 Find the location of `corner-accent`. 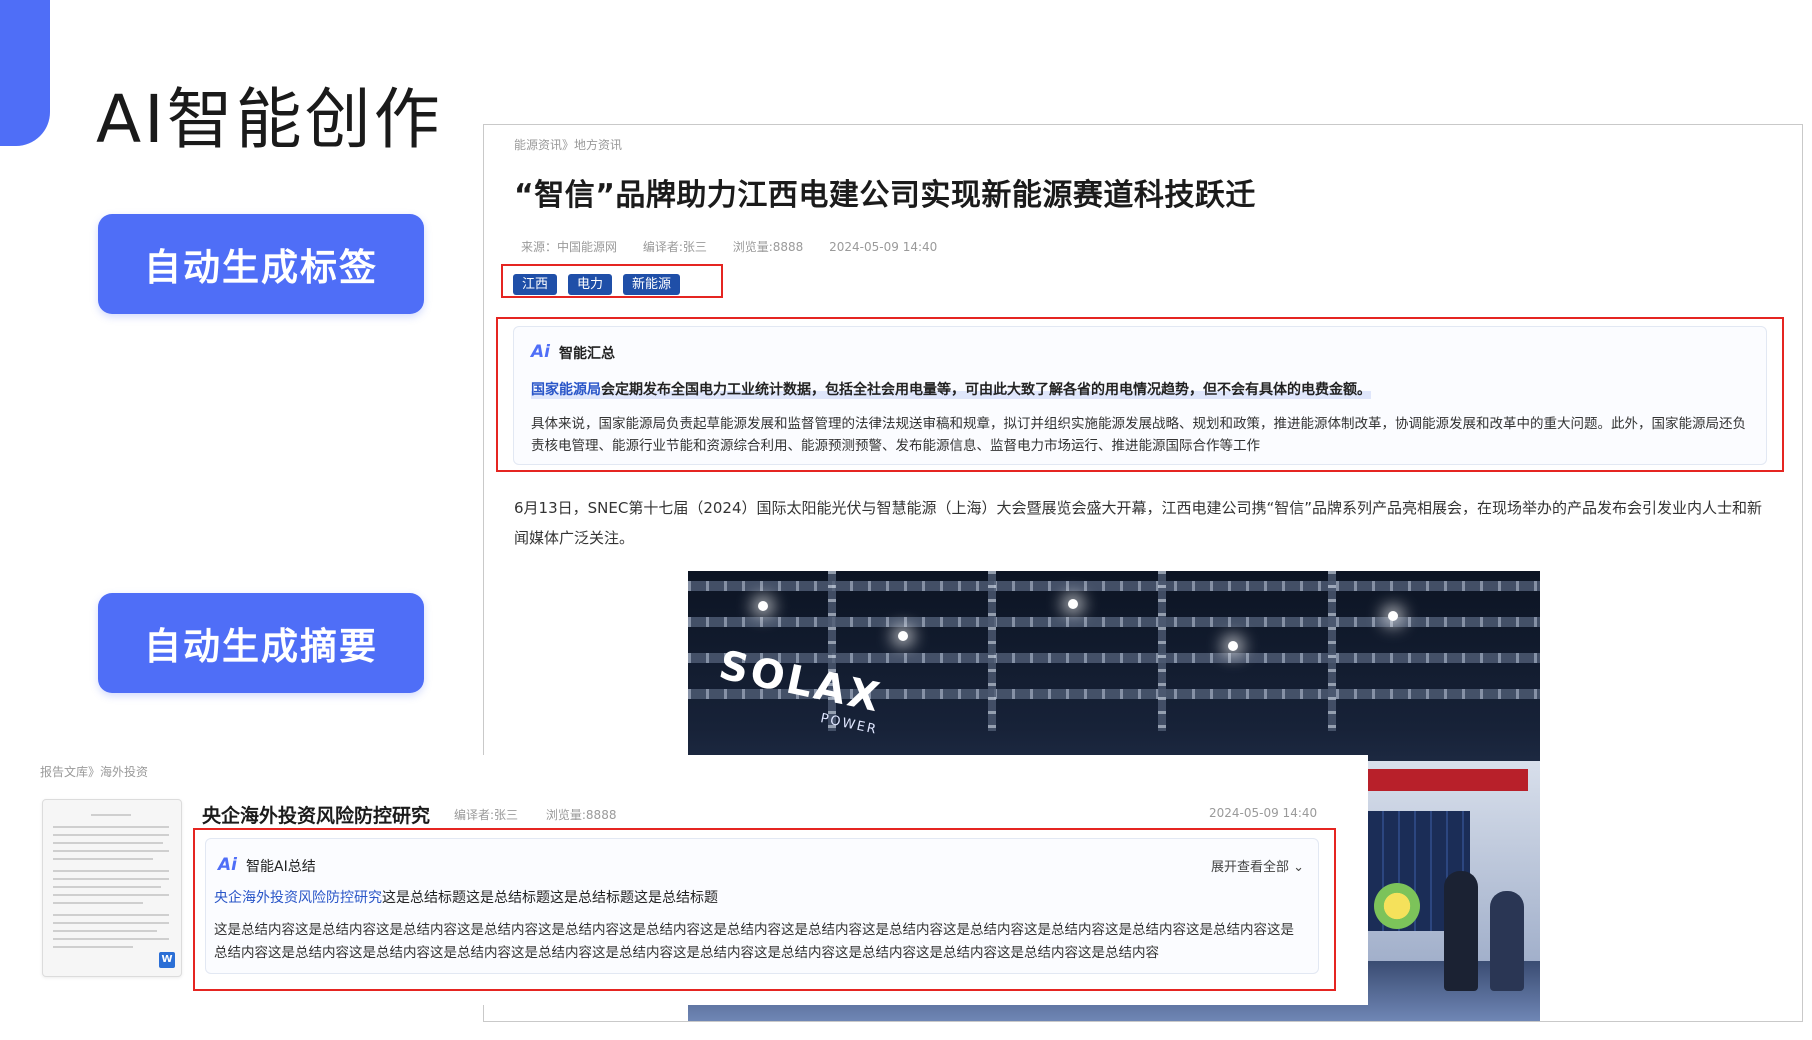

corner-accent is located at coordinates (25, 73).